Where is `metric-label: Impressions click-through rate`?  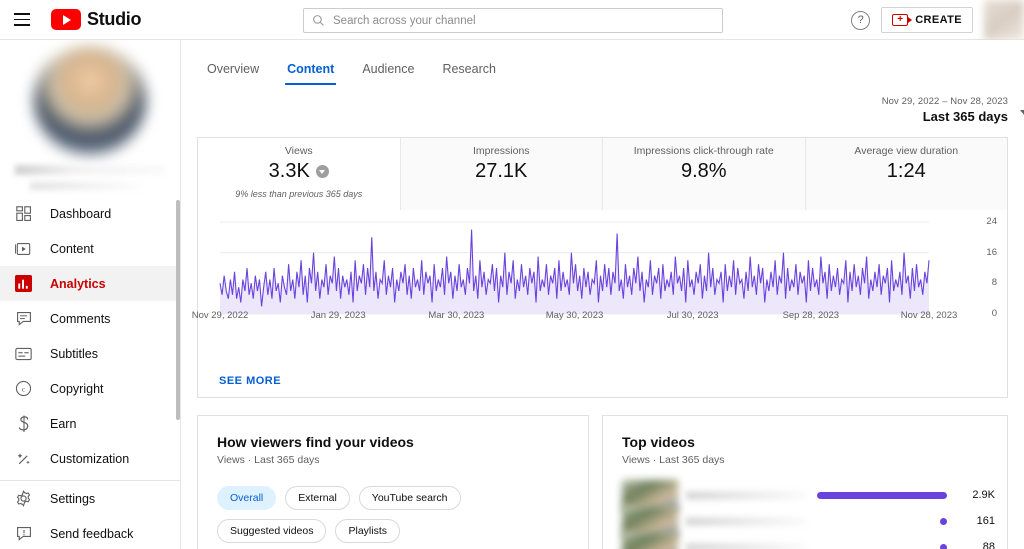 metric-label: Impressions click-through rate is located at coordinates (703, 151).